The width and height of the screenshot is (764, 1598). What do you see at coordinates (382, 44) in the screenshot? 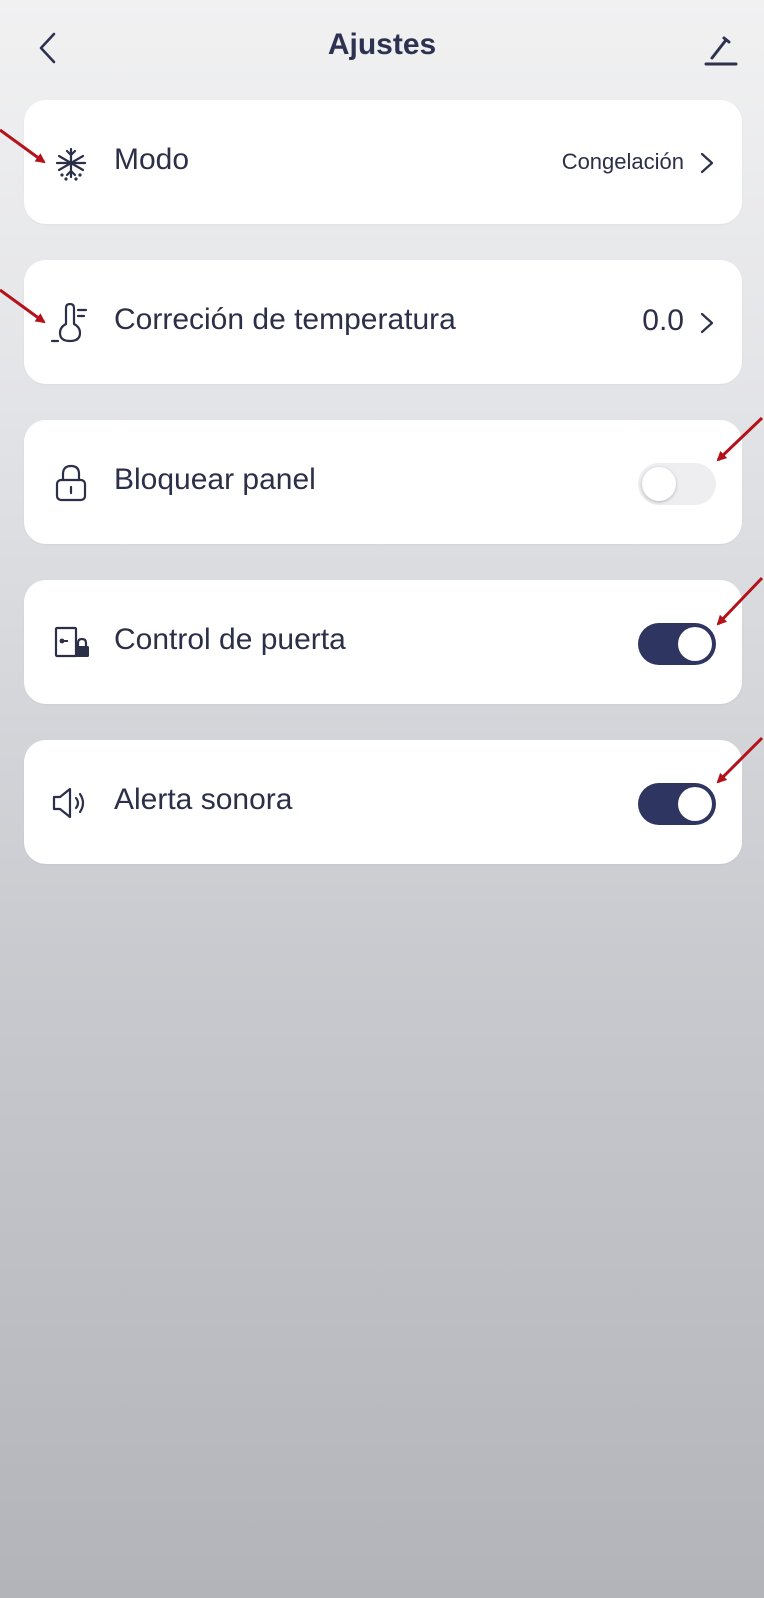
I see `page-title: Ajustes` at bounding box center [382, 44].